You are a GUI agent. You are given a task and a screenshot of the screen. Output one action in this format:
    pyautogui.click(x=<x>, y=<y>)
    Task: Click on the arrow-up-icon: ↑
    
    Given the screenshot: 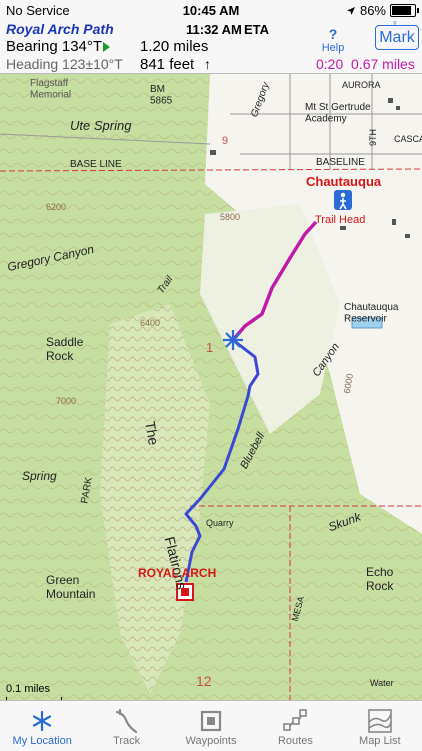 What is the action you would take?
    pyautogui.click(x=207, y=64)
    